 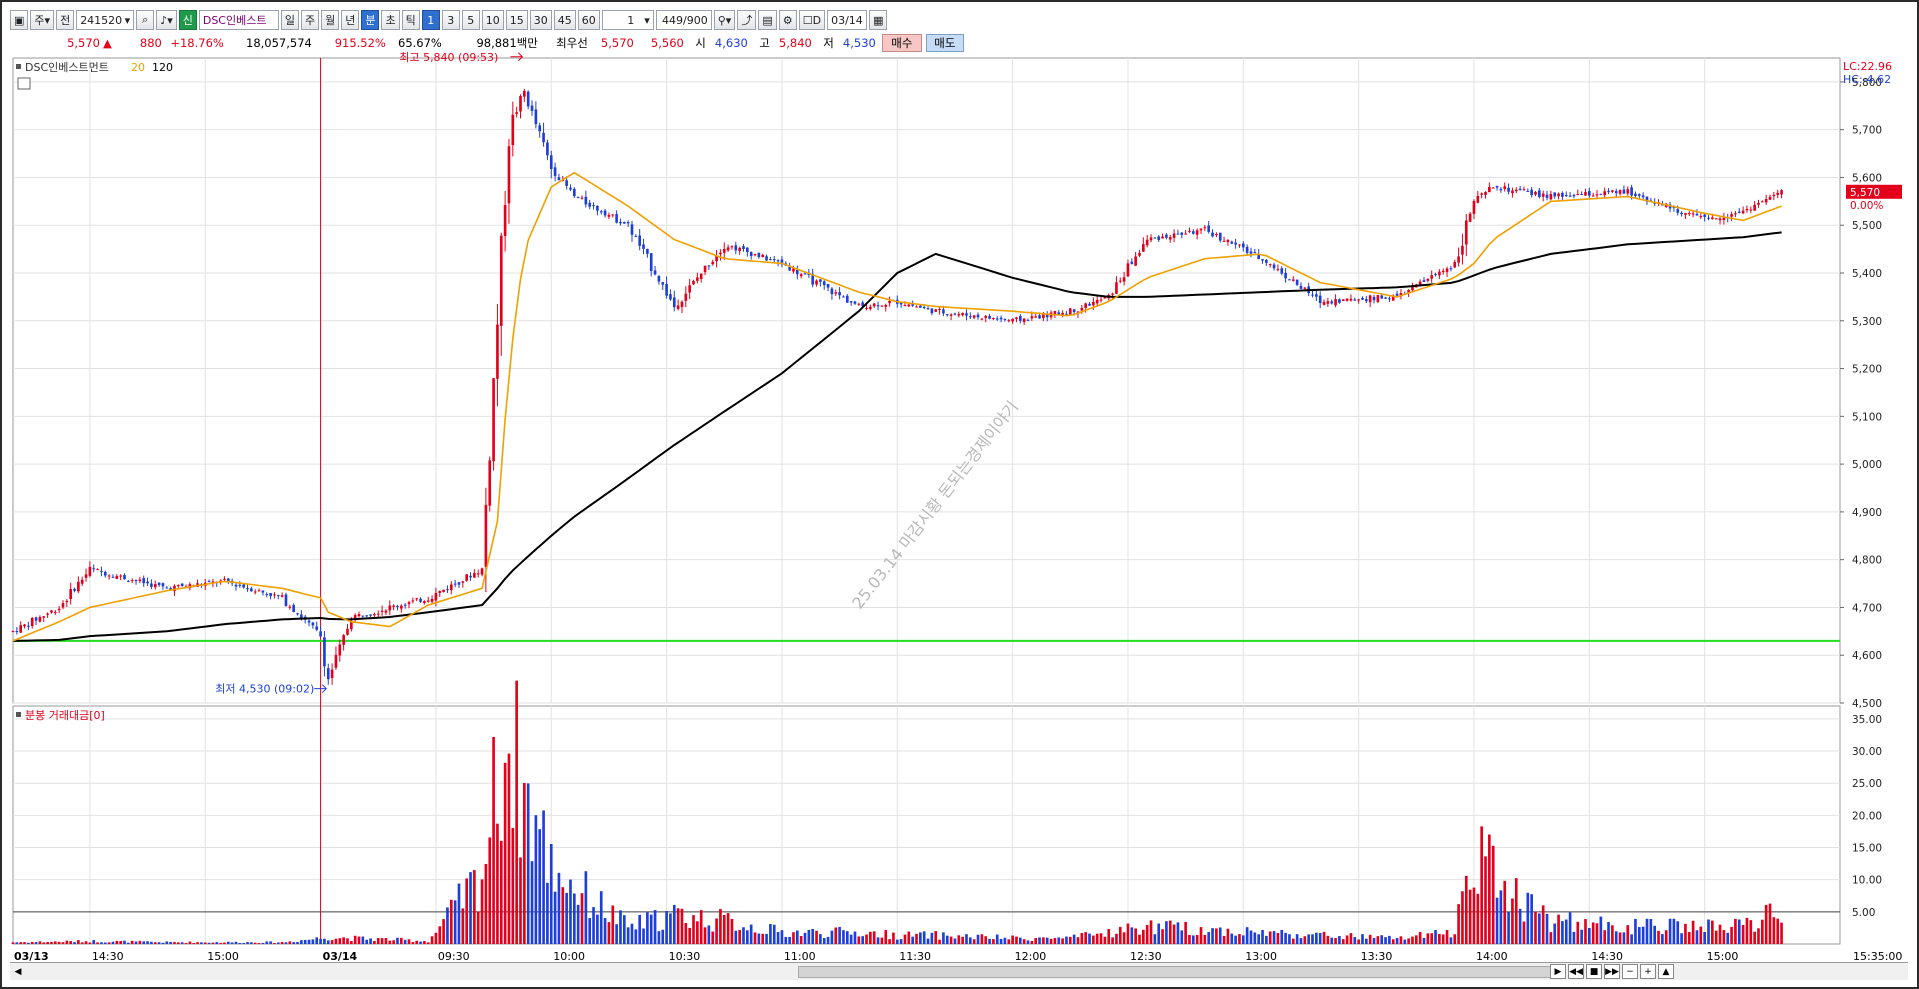 What do you see at coordinates (1648, 971) in the screenshot?
I see `zoom-in-icon: +` at bounding box center [1648, 971].